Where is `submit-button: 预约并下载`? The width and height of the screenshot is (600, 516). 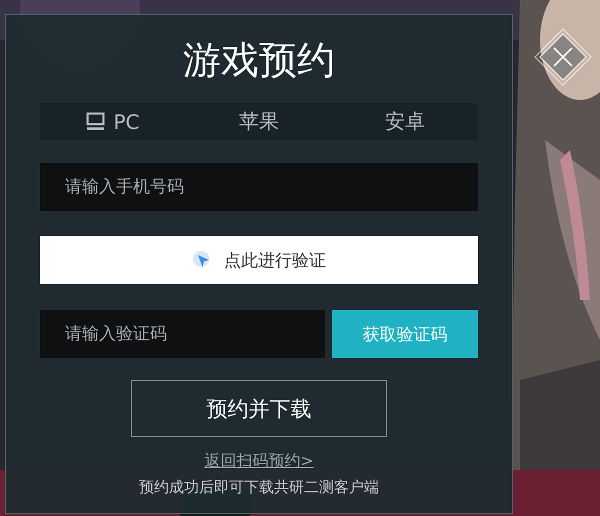 submit-button: 预约并下载 is located at coordinates (259, 408).